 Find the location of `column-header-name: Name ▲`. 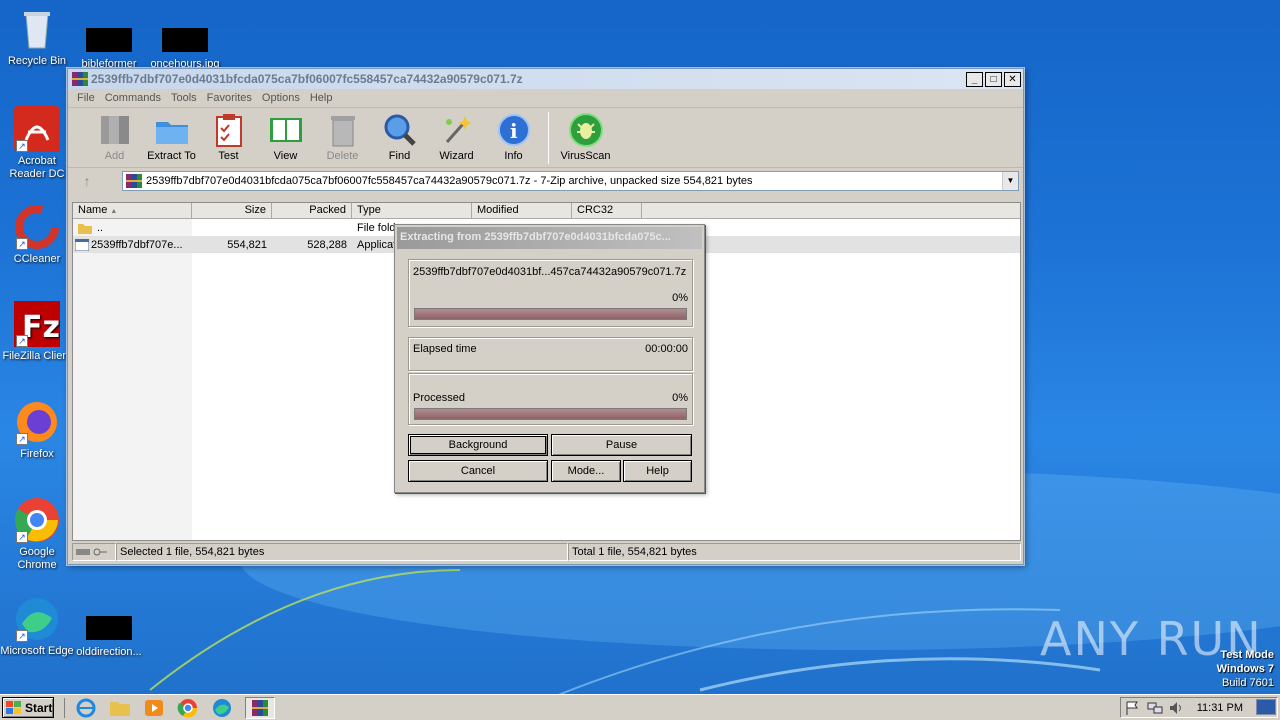

column-header-name: Name ▲ is located at coordinates (132, 210).